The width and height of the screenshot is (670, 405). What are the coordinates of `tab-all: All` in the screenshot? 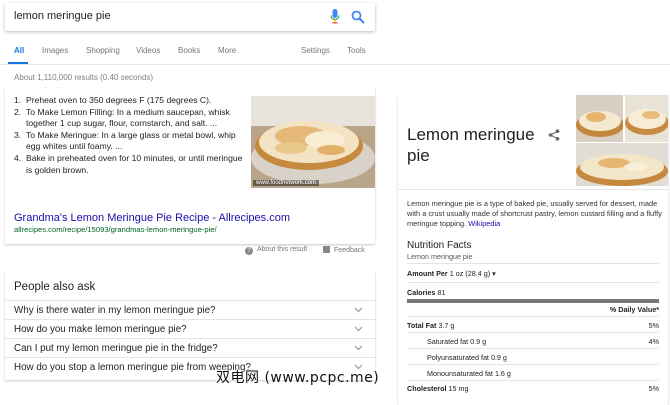 It's located at (19, 50).